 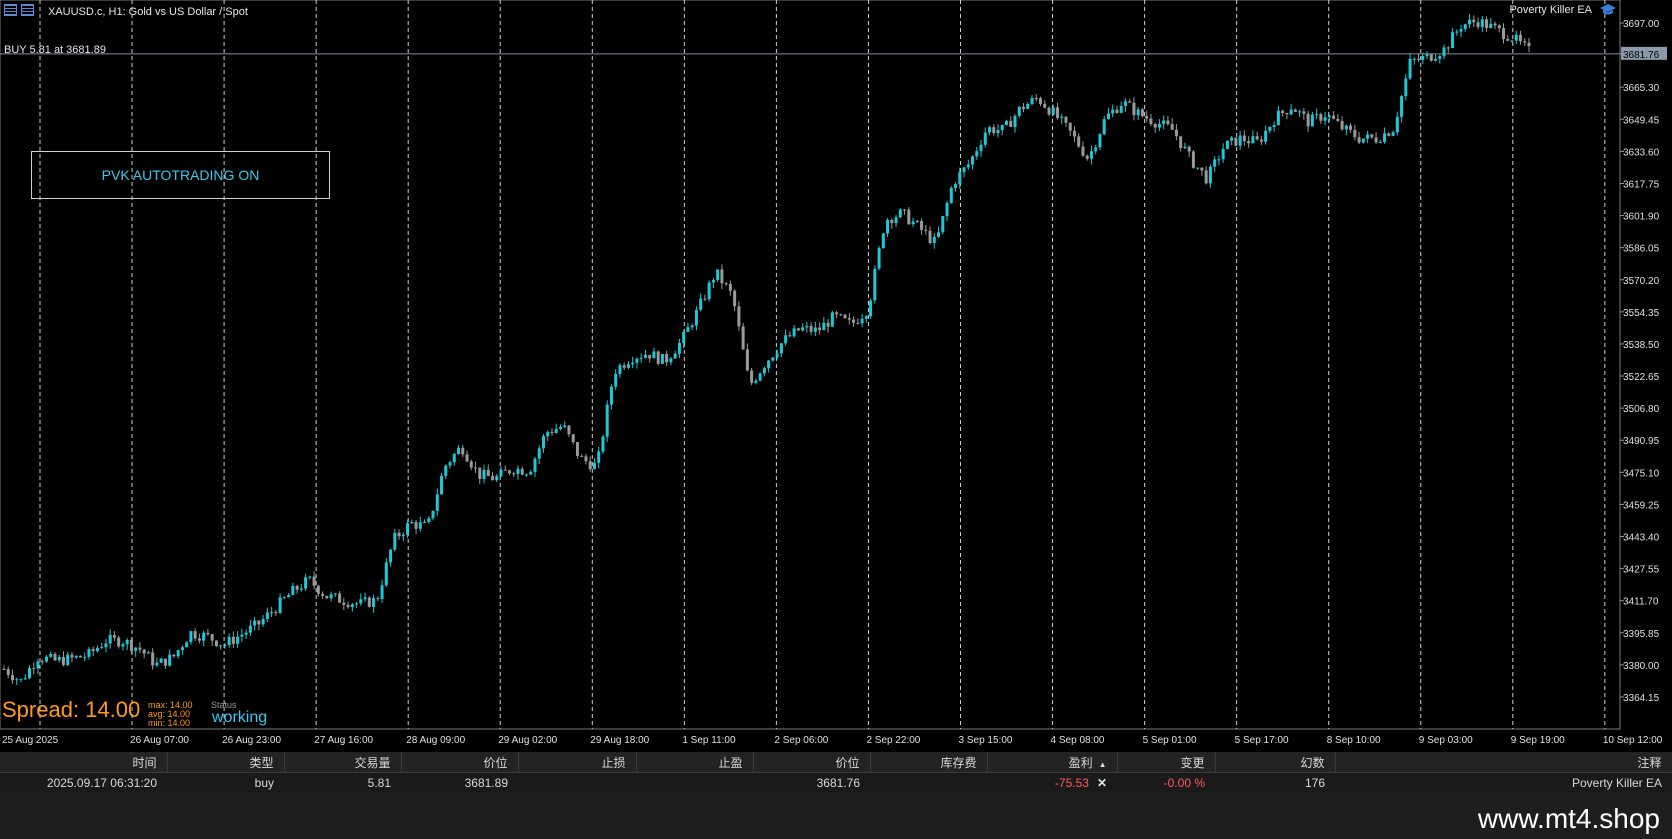 I want to click on y-tick-label: 3617.75, so click(x=1641, y=184).